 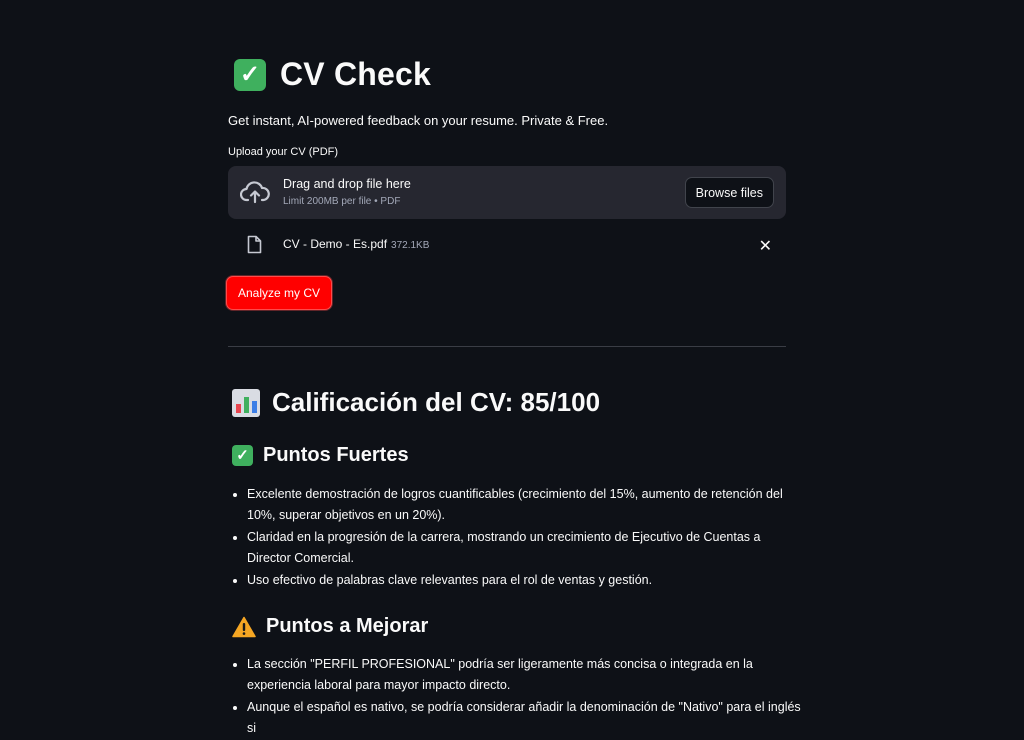 What do you see at coordinates (255, 192) in the screenshot?
I see `cloud-upload-icon` at bounding box center [255, 192].